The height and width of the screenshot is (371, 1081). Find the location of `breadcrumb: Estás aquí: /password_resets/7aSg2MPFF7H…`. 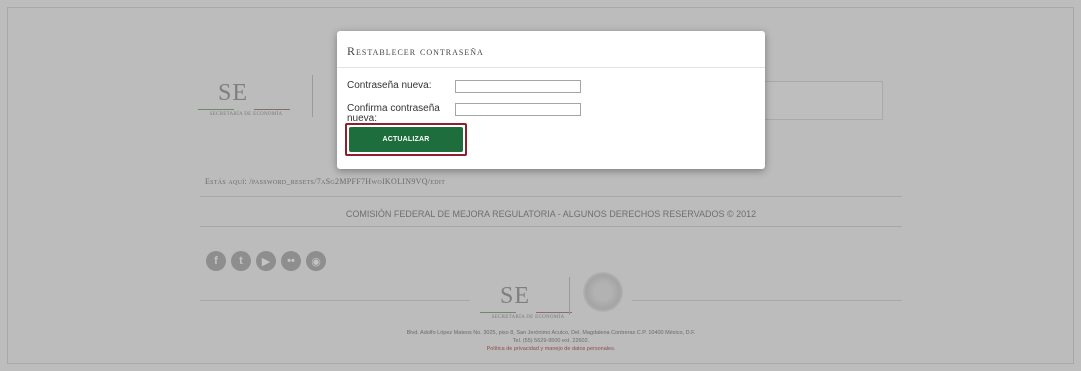

breadcrumb: Estás aquí: /password_resets/7aSg2MPFF7H… is located at coordinates (325, 181).